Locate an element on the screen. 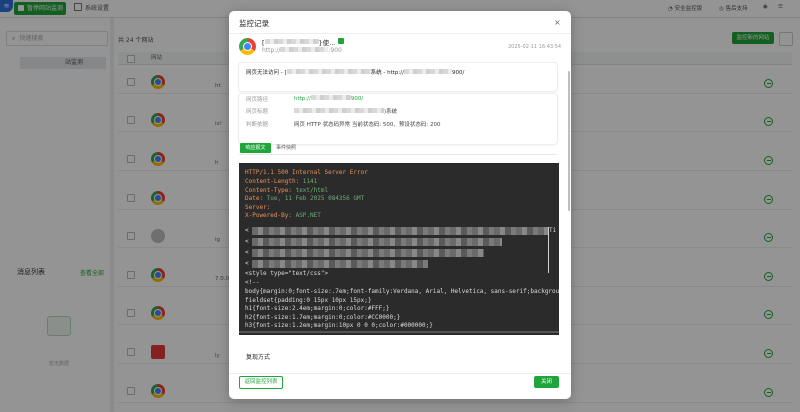  code-horizontal-scrollbar is located at coordinates (399, 332).